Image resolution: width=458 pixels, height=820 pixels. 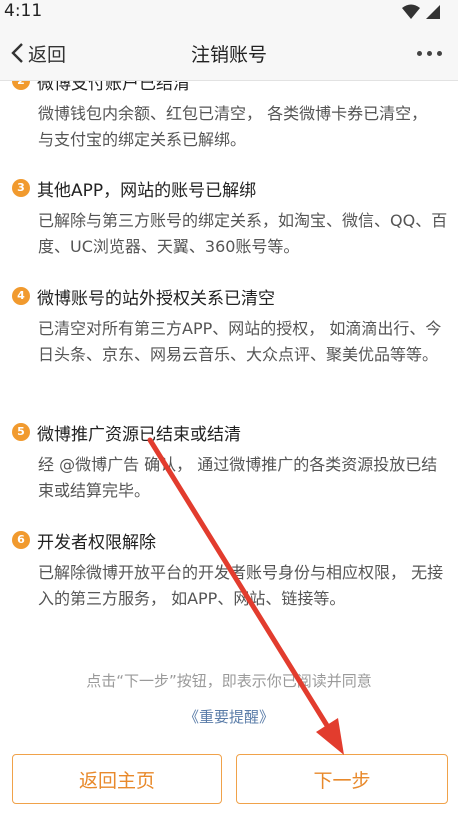 I want to click on status-icons, so click(x=422, y=13).